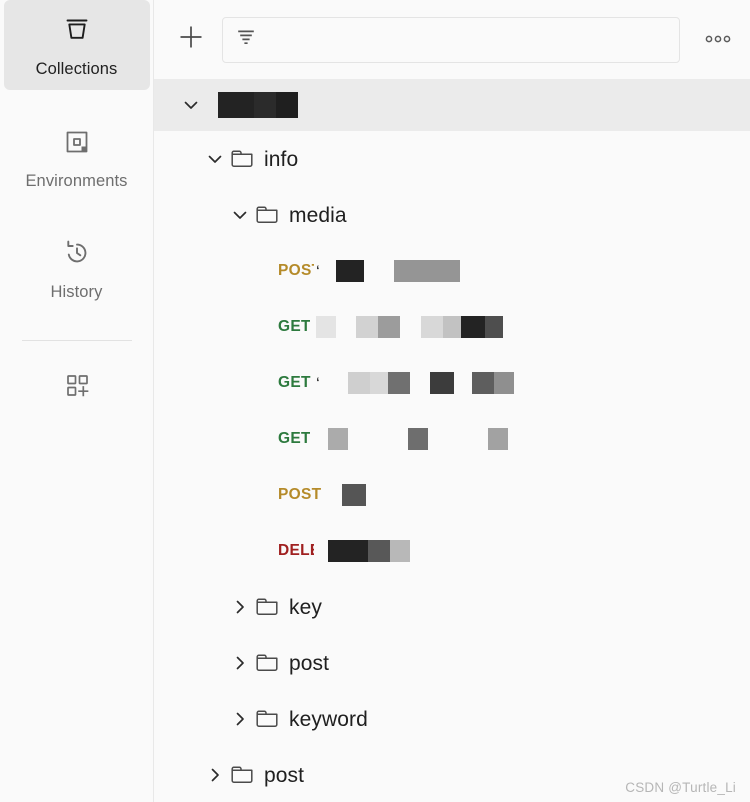  What do you see at coordinates (452, 719) in the screenshot?
I see `folder-row: keyword` at bounding box center [452, 719].